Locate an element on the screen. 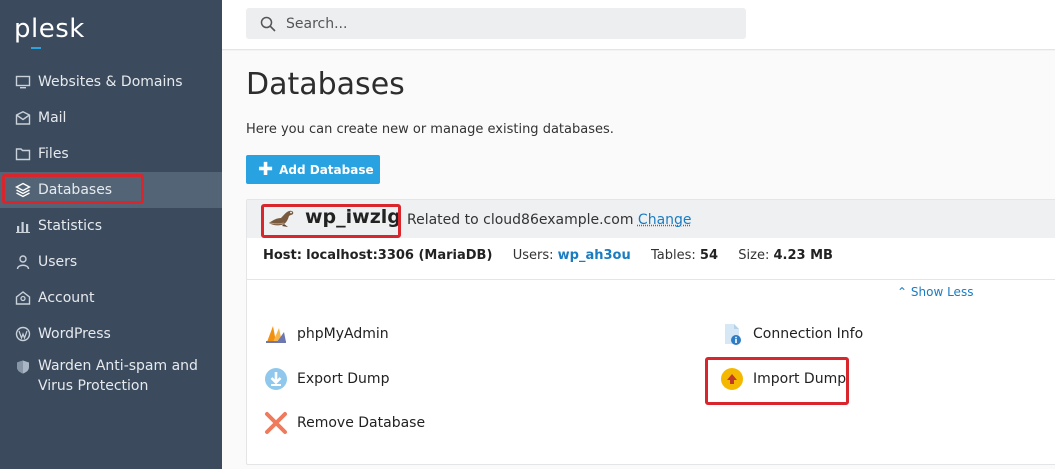  sidebar-item-label: WordPress is located at coordinates (74, 334).